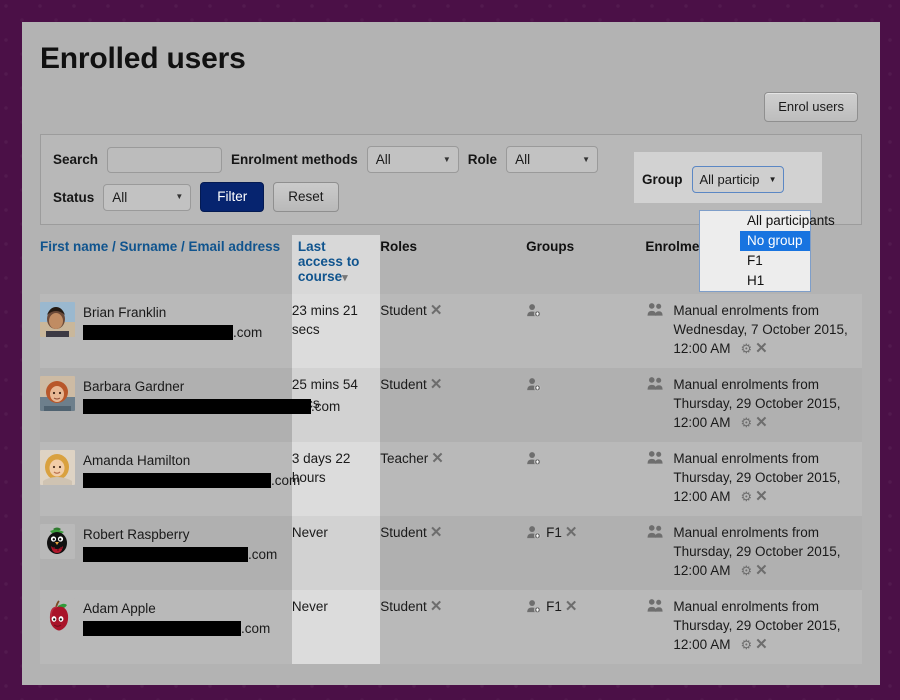  Describe the element at coordinates (811, 107) in the screenshot. I see `enrol-users-button: Enrol users` at that location.